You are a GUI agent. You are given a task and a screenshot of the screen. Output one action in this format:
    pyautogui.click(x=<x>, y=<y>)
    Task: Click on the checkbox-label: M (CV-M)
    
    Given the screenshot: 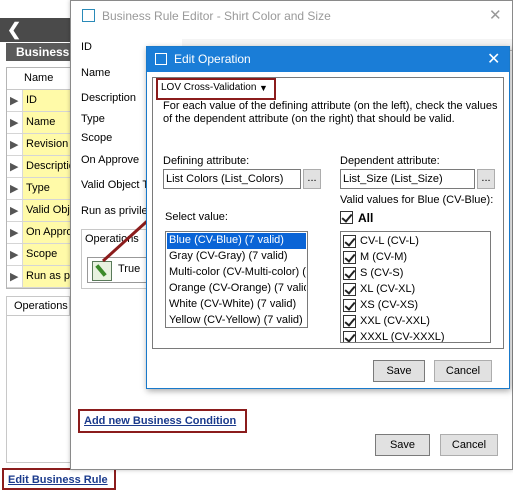 What is the action you would take?
    pyautogui.click(x=384, y=257)
    